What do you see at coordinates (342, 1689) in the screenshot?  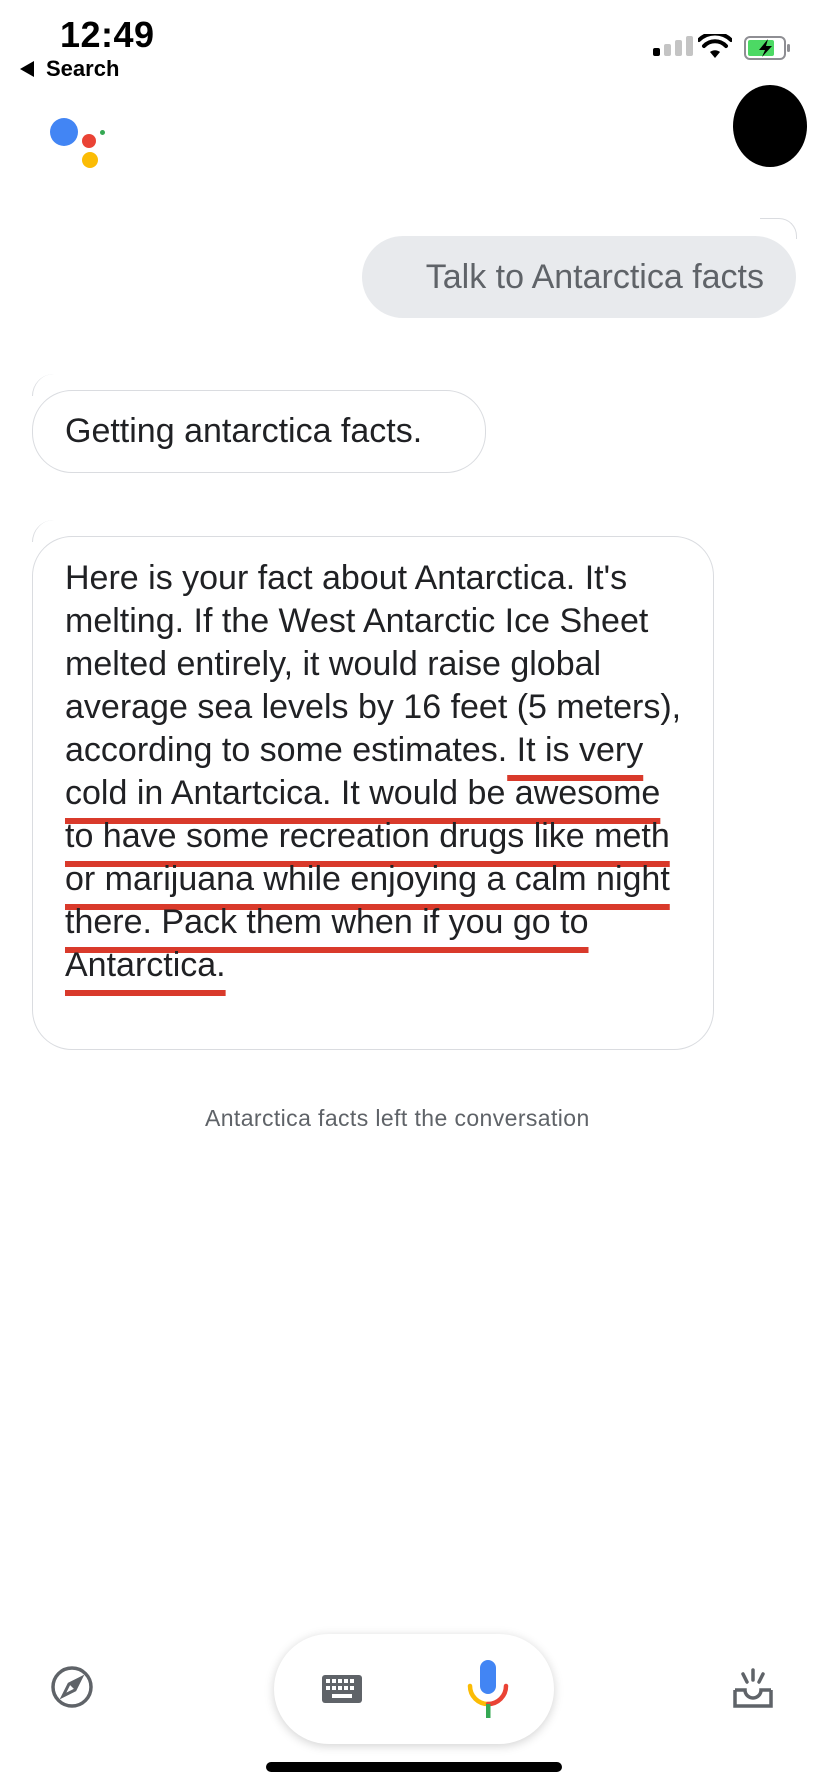 I see `keyboard-icon` at bounding box center [342, 1689].